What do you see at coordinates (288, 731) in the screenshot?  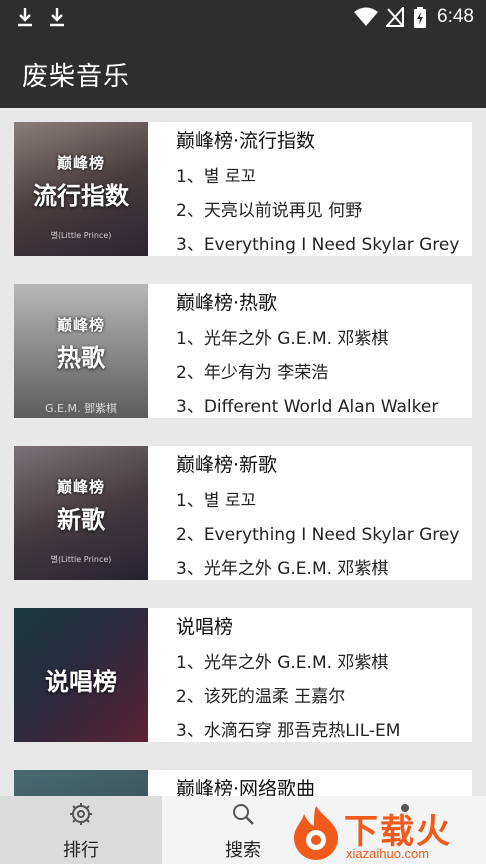 I see `song-item: 3、水滴石穿 那吾克热LIL-EM` at bounding box center [288, 731].